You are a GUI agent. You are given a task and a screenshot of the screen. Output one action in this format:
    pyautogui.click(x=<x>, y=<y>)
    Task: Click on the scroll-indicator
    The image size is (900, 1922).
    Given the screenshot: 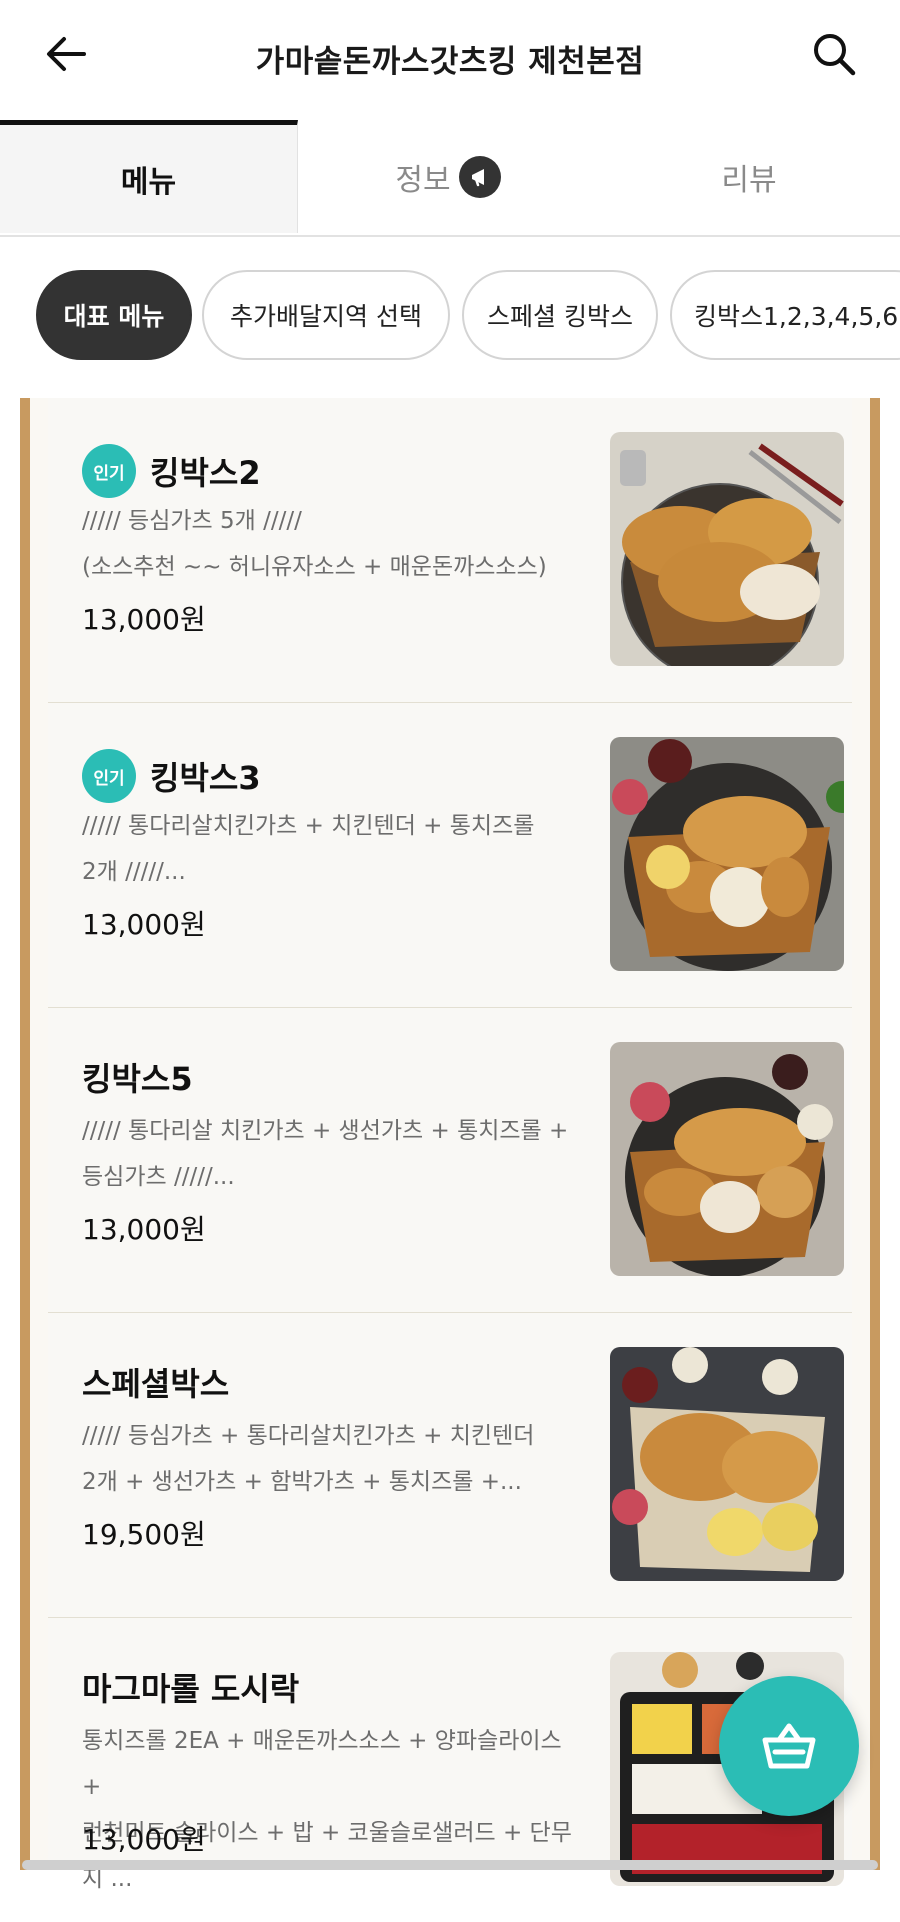 What is the action you would take?
    pyautogui.click(x=450, y=1865)
    